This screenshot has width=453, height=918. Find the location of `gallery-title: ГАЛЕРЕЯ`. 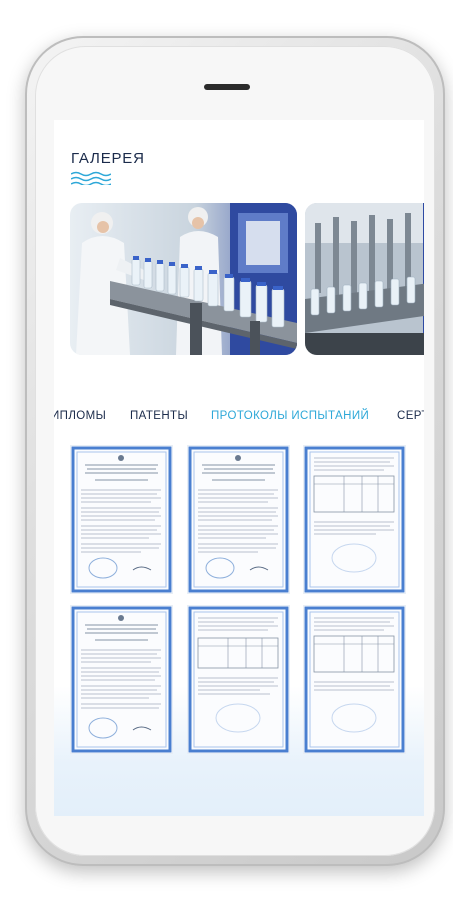

gallery-title: ГАЛЕРЕЯ is located at coordinates (108, 158).